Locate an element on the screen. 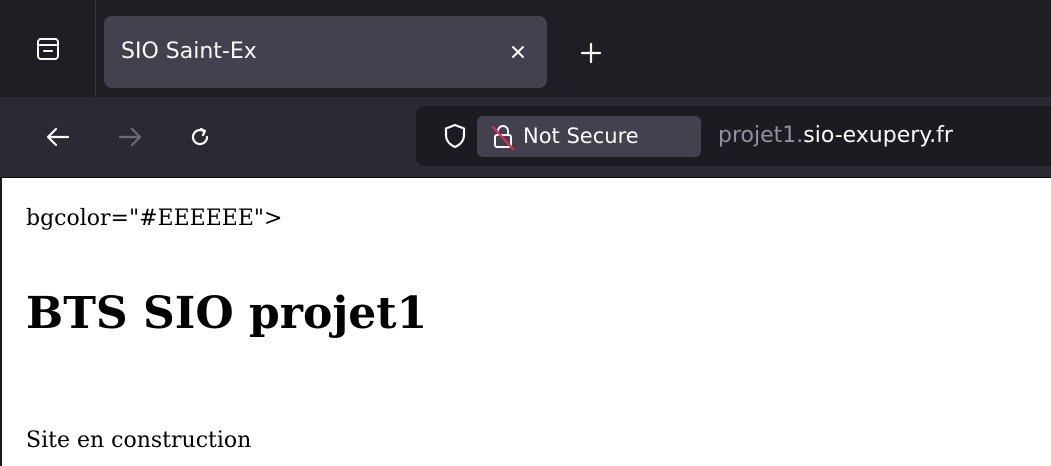 The width and height of the screenshot is (1051, 466). not-secure-indicator: Not Secure is located at coordinates (589, 136).